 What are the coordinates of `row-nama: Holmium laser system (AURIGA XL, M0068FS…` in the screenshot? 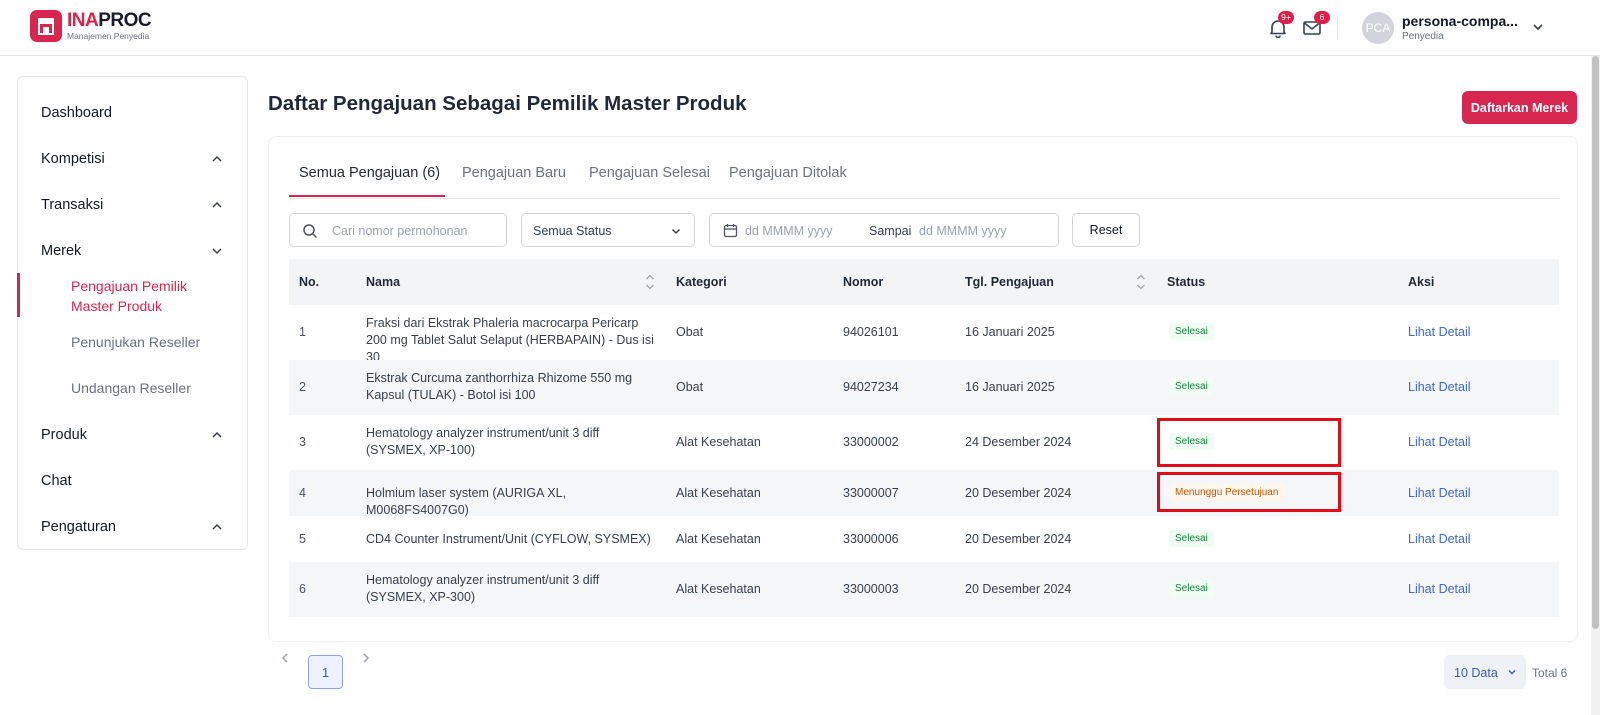 It's located at (466, 501).